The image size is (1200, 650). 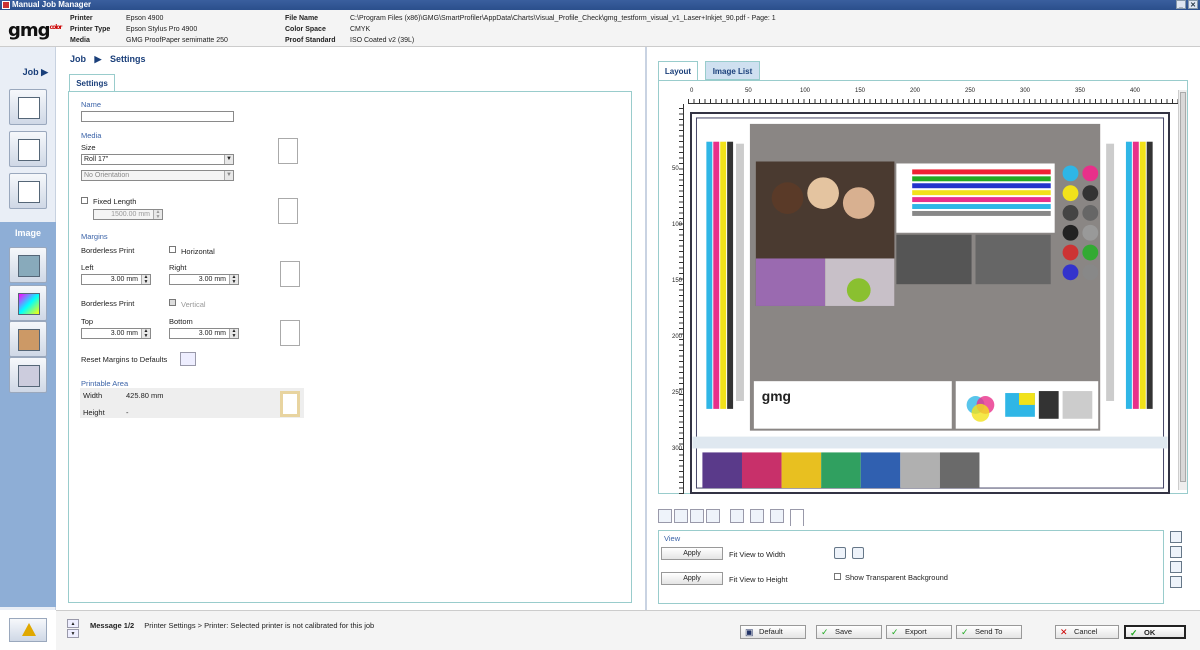 What do you see at coordinates (989, 632) in the screenshot?
I see `send-to-button: ✓ Send To` at bounding box center [989, 632].